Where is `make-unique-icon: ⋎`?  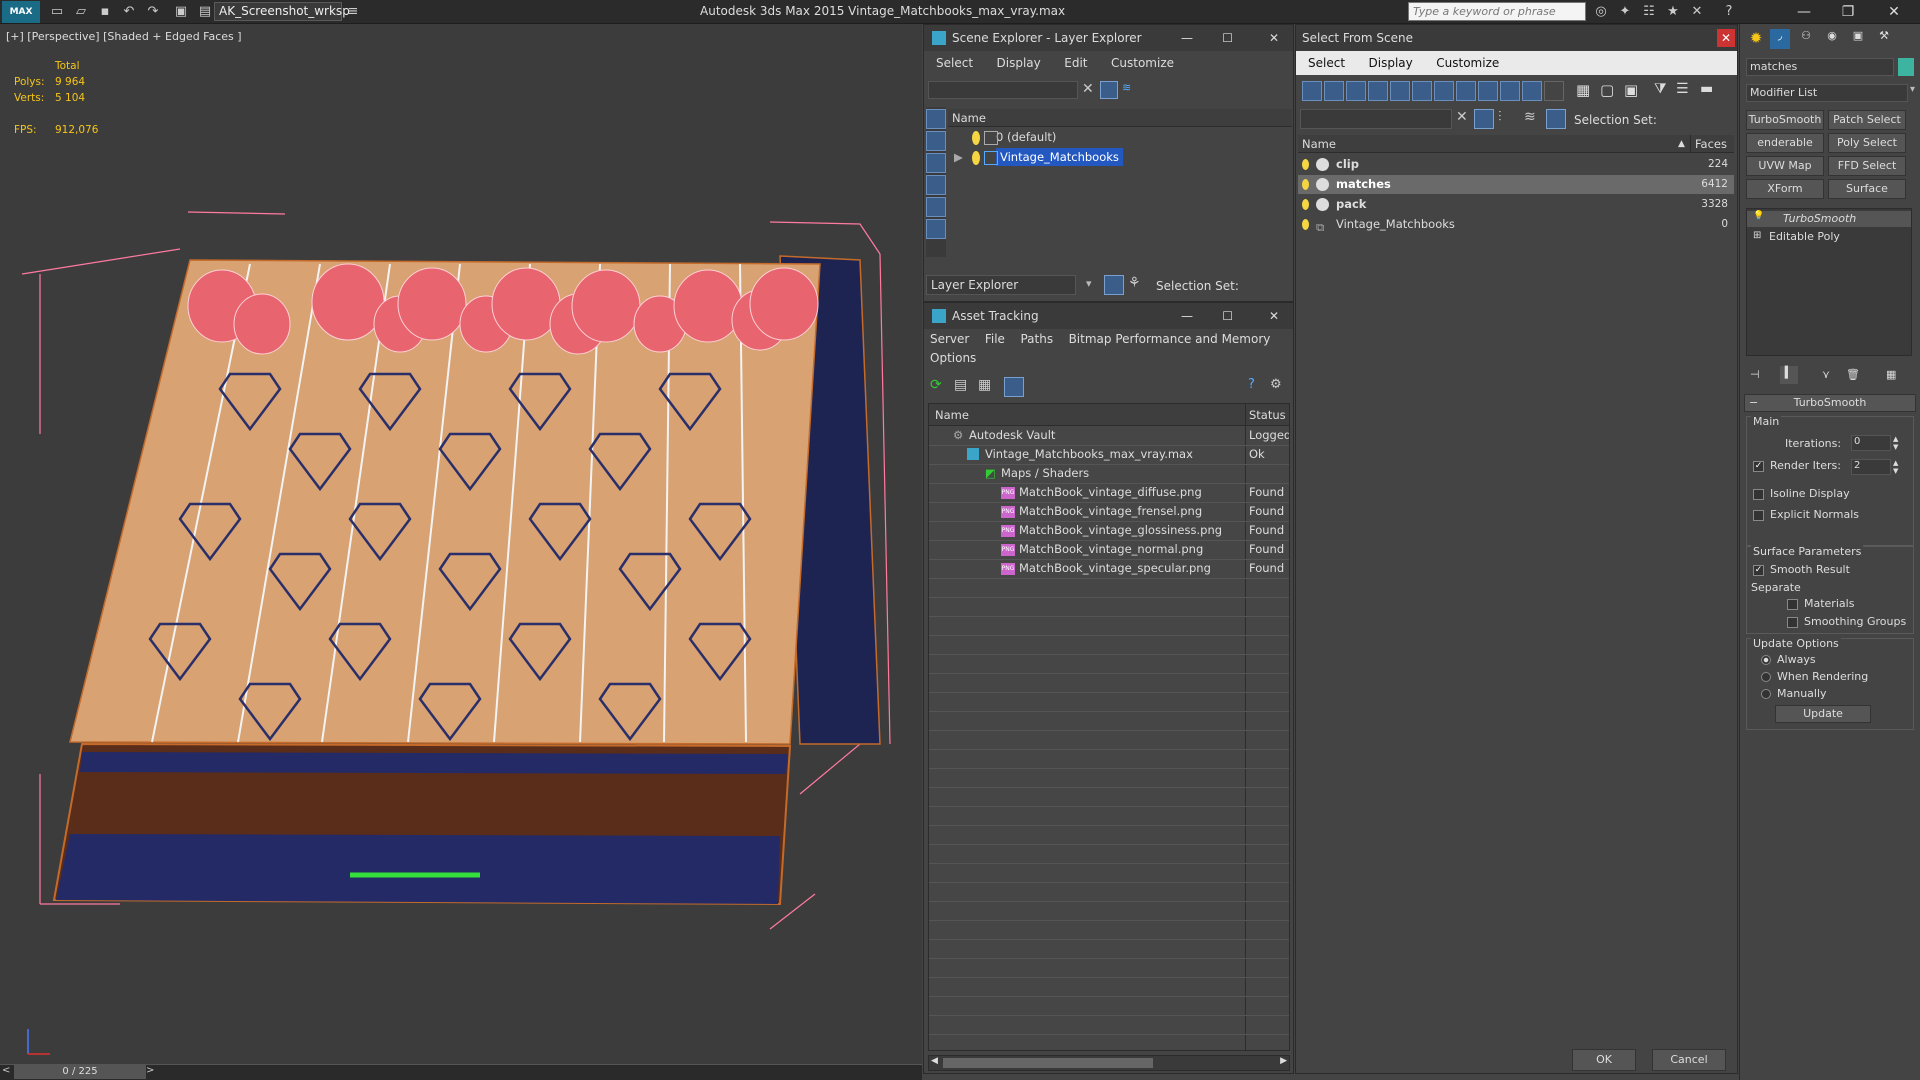 make-unique-icon: ⋎ is located at coordinates (1826, 374).